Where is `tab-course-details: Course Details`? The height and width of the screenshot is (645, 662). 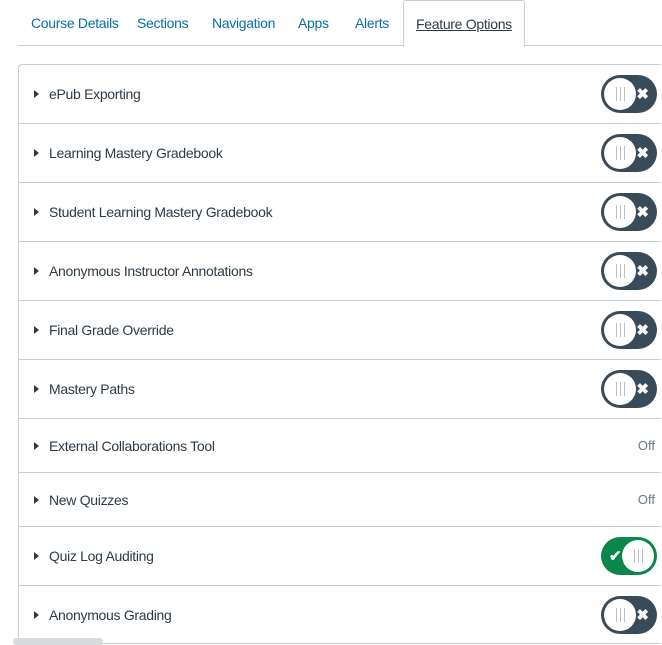
tab-course-details: Course Details is located at coordinates (75, 23).